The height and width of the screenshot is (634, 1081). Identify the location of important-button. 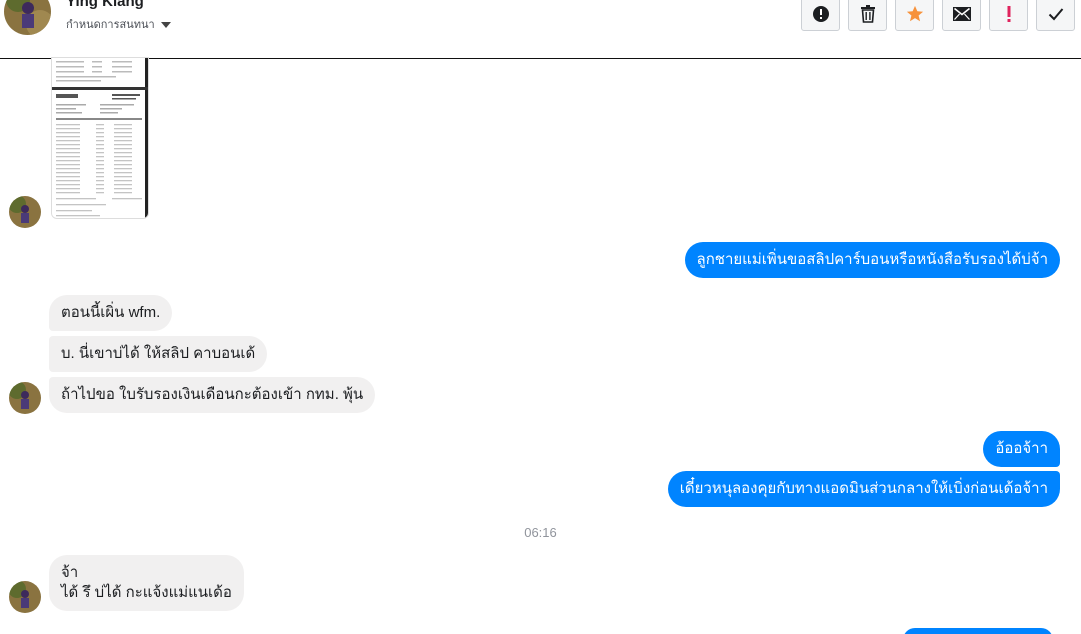
(1008, 15).